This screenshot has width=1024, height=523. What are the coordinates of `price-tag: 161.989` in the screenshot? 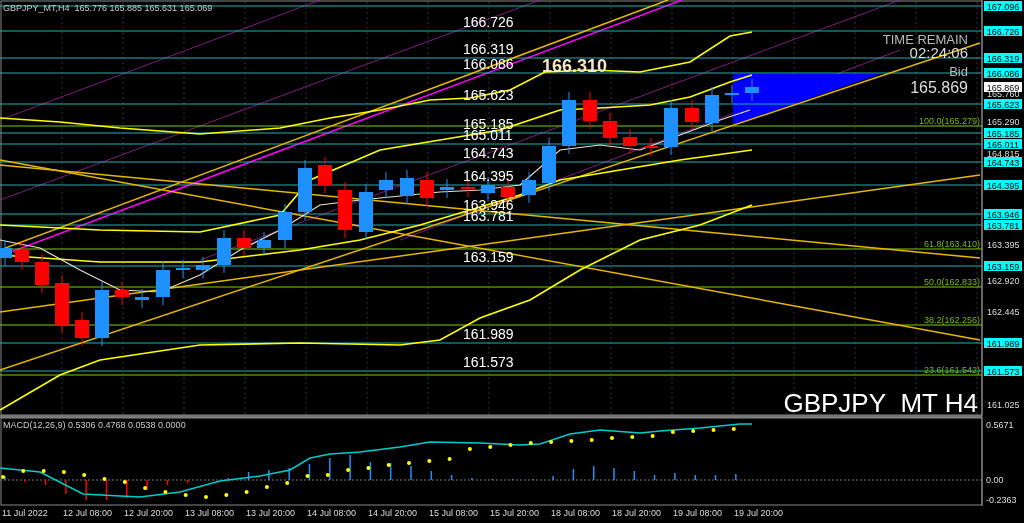 It's located at (1003, 343).